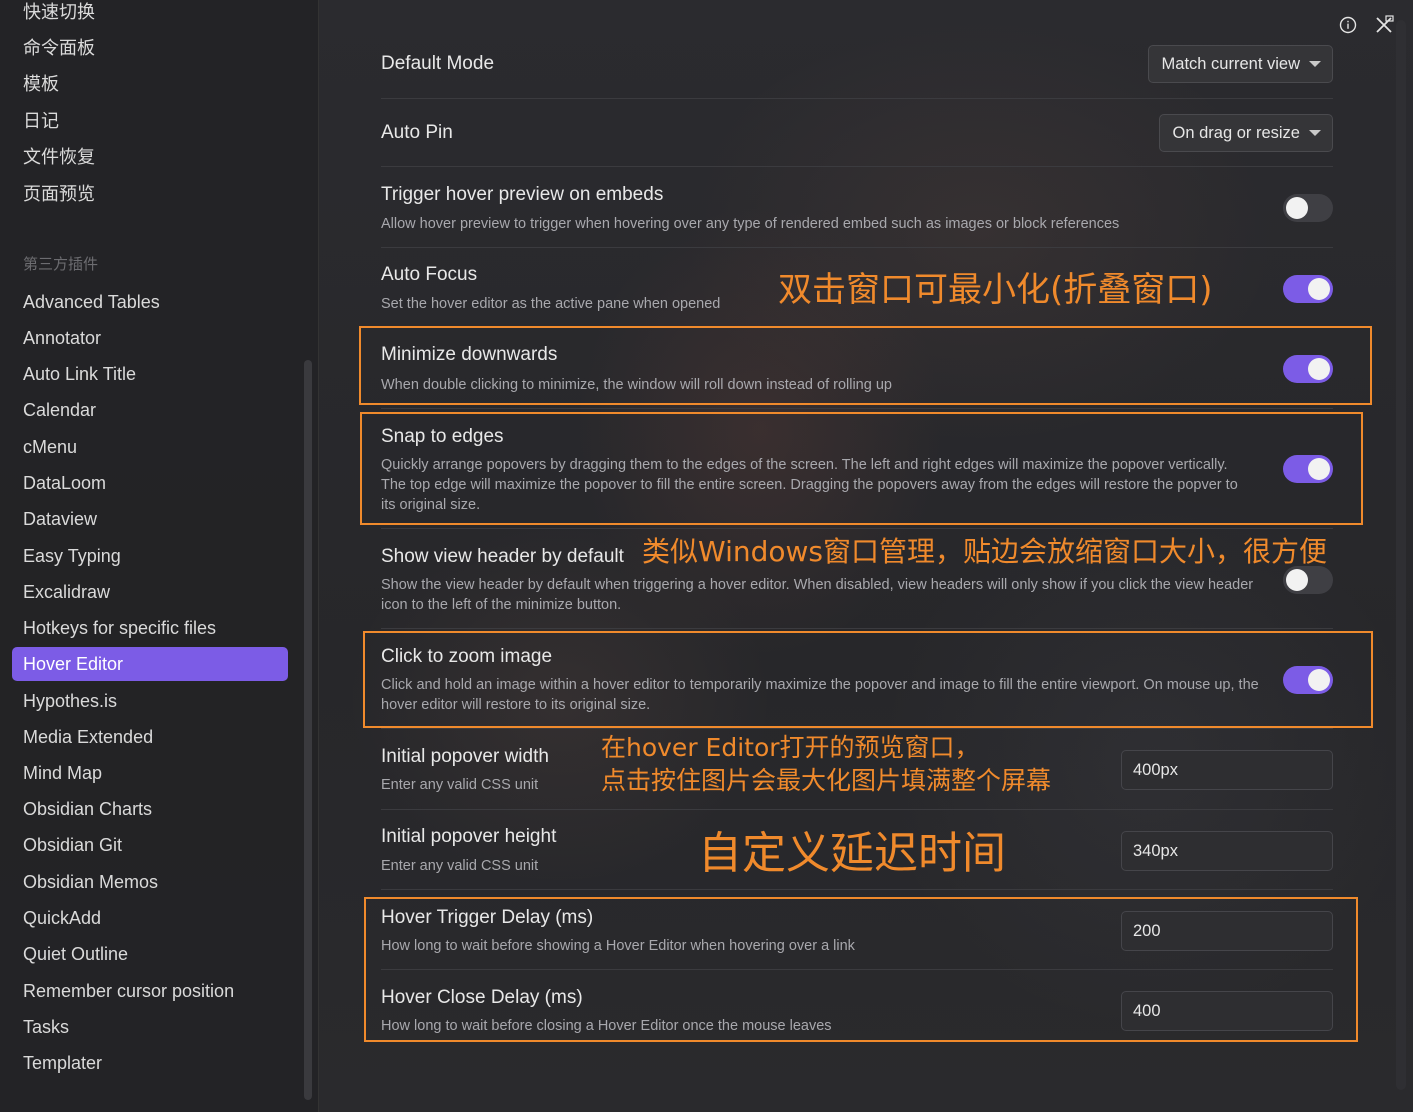 This screenshot has height=1112, width=1413. Describe the element at coordinates (429, 274) in the screenshot. I see `setting-title: Auto Focus` at that location.